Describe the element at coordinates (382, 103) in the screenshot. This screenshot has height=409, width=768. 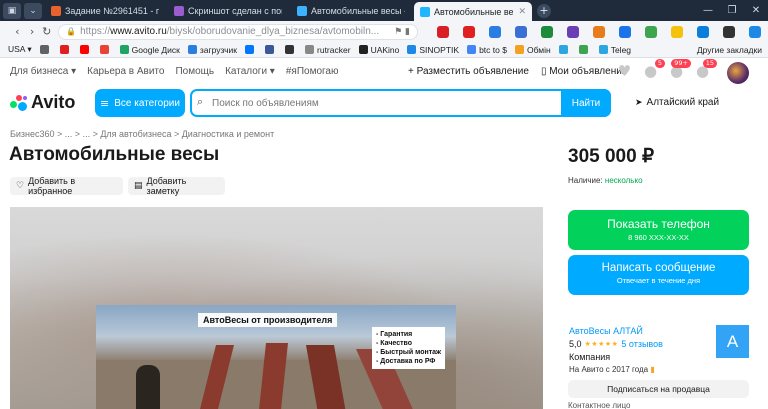
I see `search-input` at that location.